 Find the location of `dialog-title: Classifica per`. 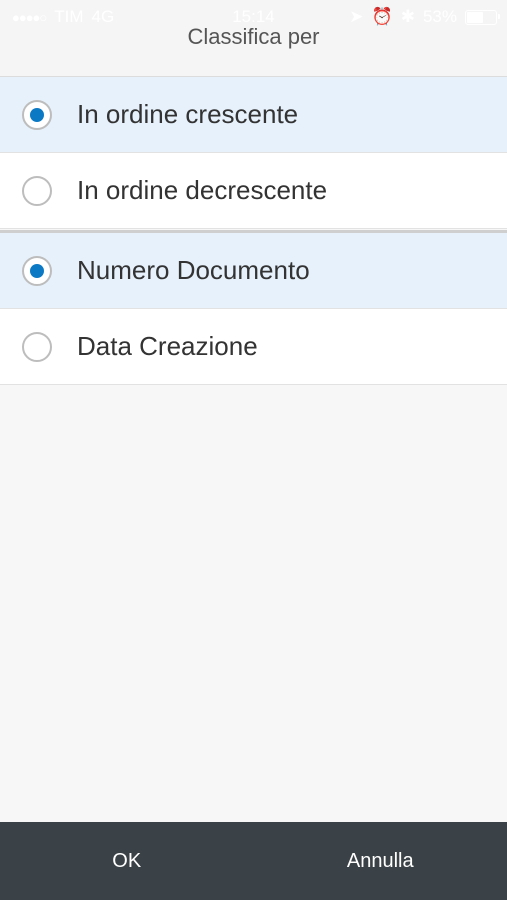

dialog-title: Classifica per is located at coordinates (253, 36).